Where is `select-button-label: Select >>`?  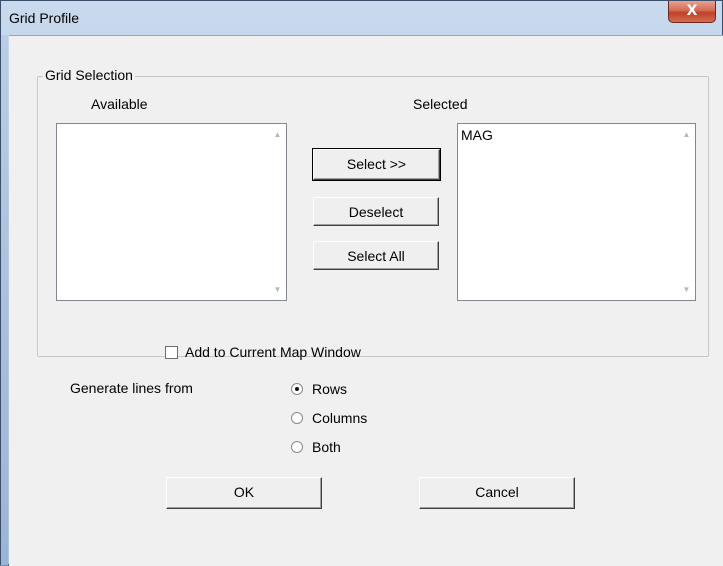
select-button-label: Select >> is located at coordinates (376, 164).